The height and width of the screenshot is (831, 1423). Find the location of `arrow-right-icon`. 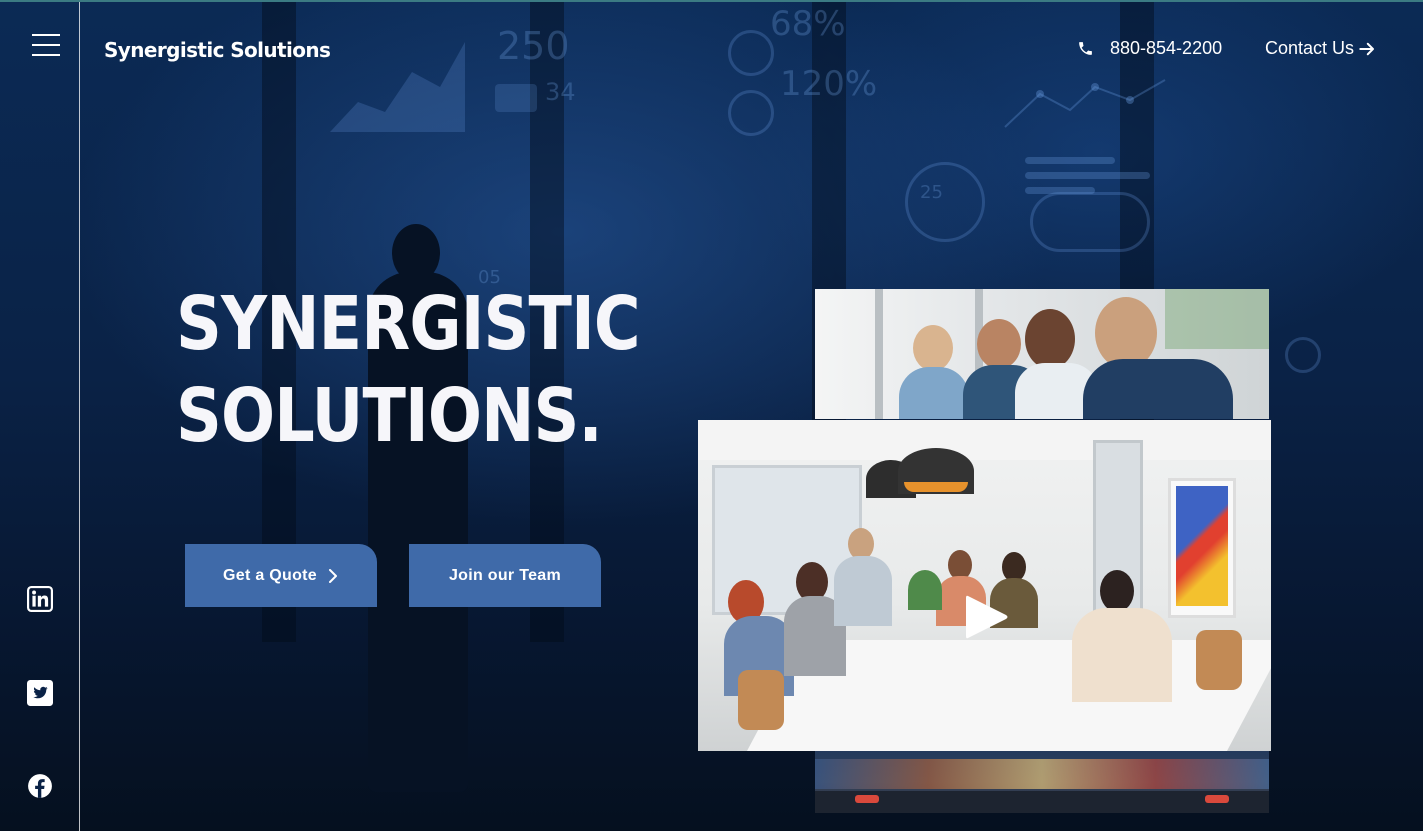

arrow-right-icon is located at coordinates (1367, 48).